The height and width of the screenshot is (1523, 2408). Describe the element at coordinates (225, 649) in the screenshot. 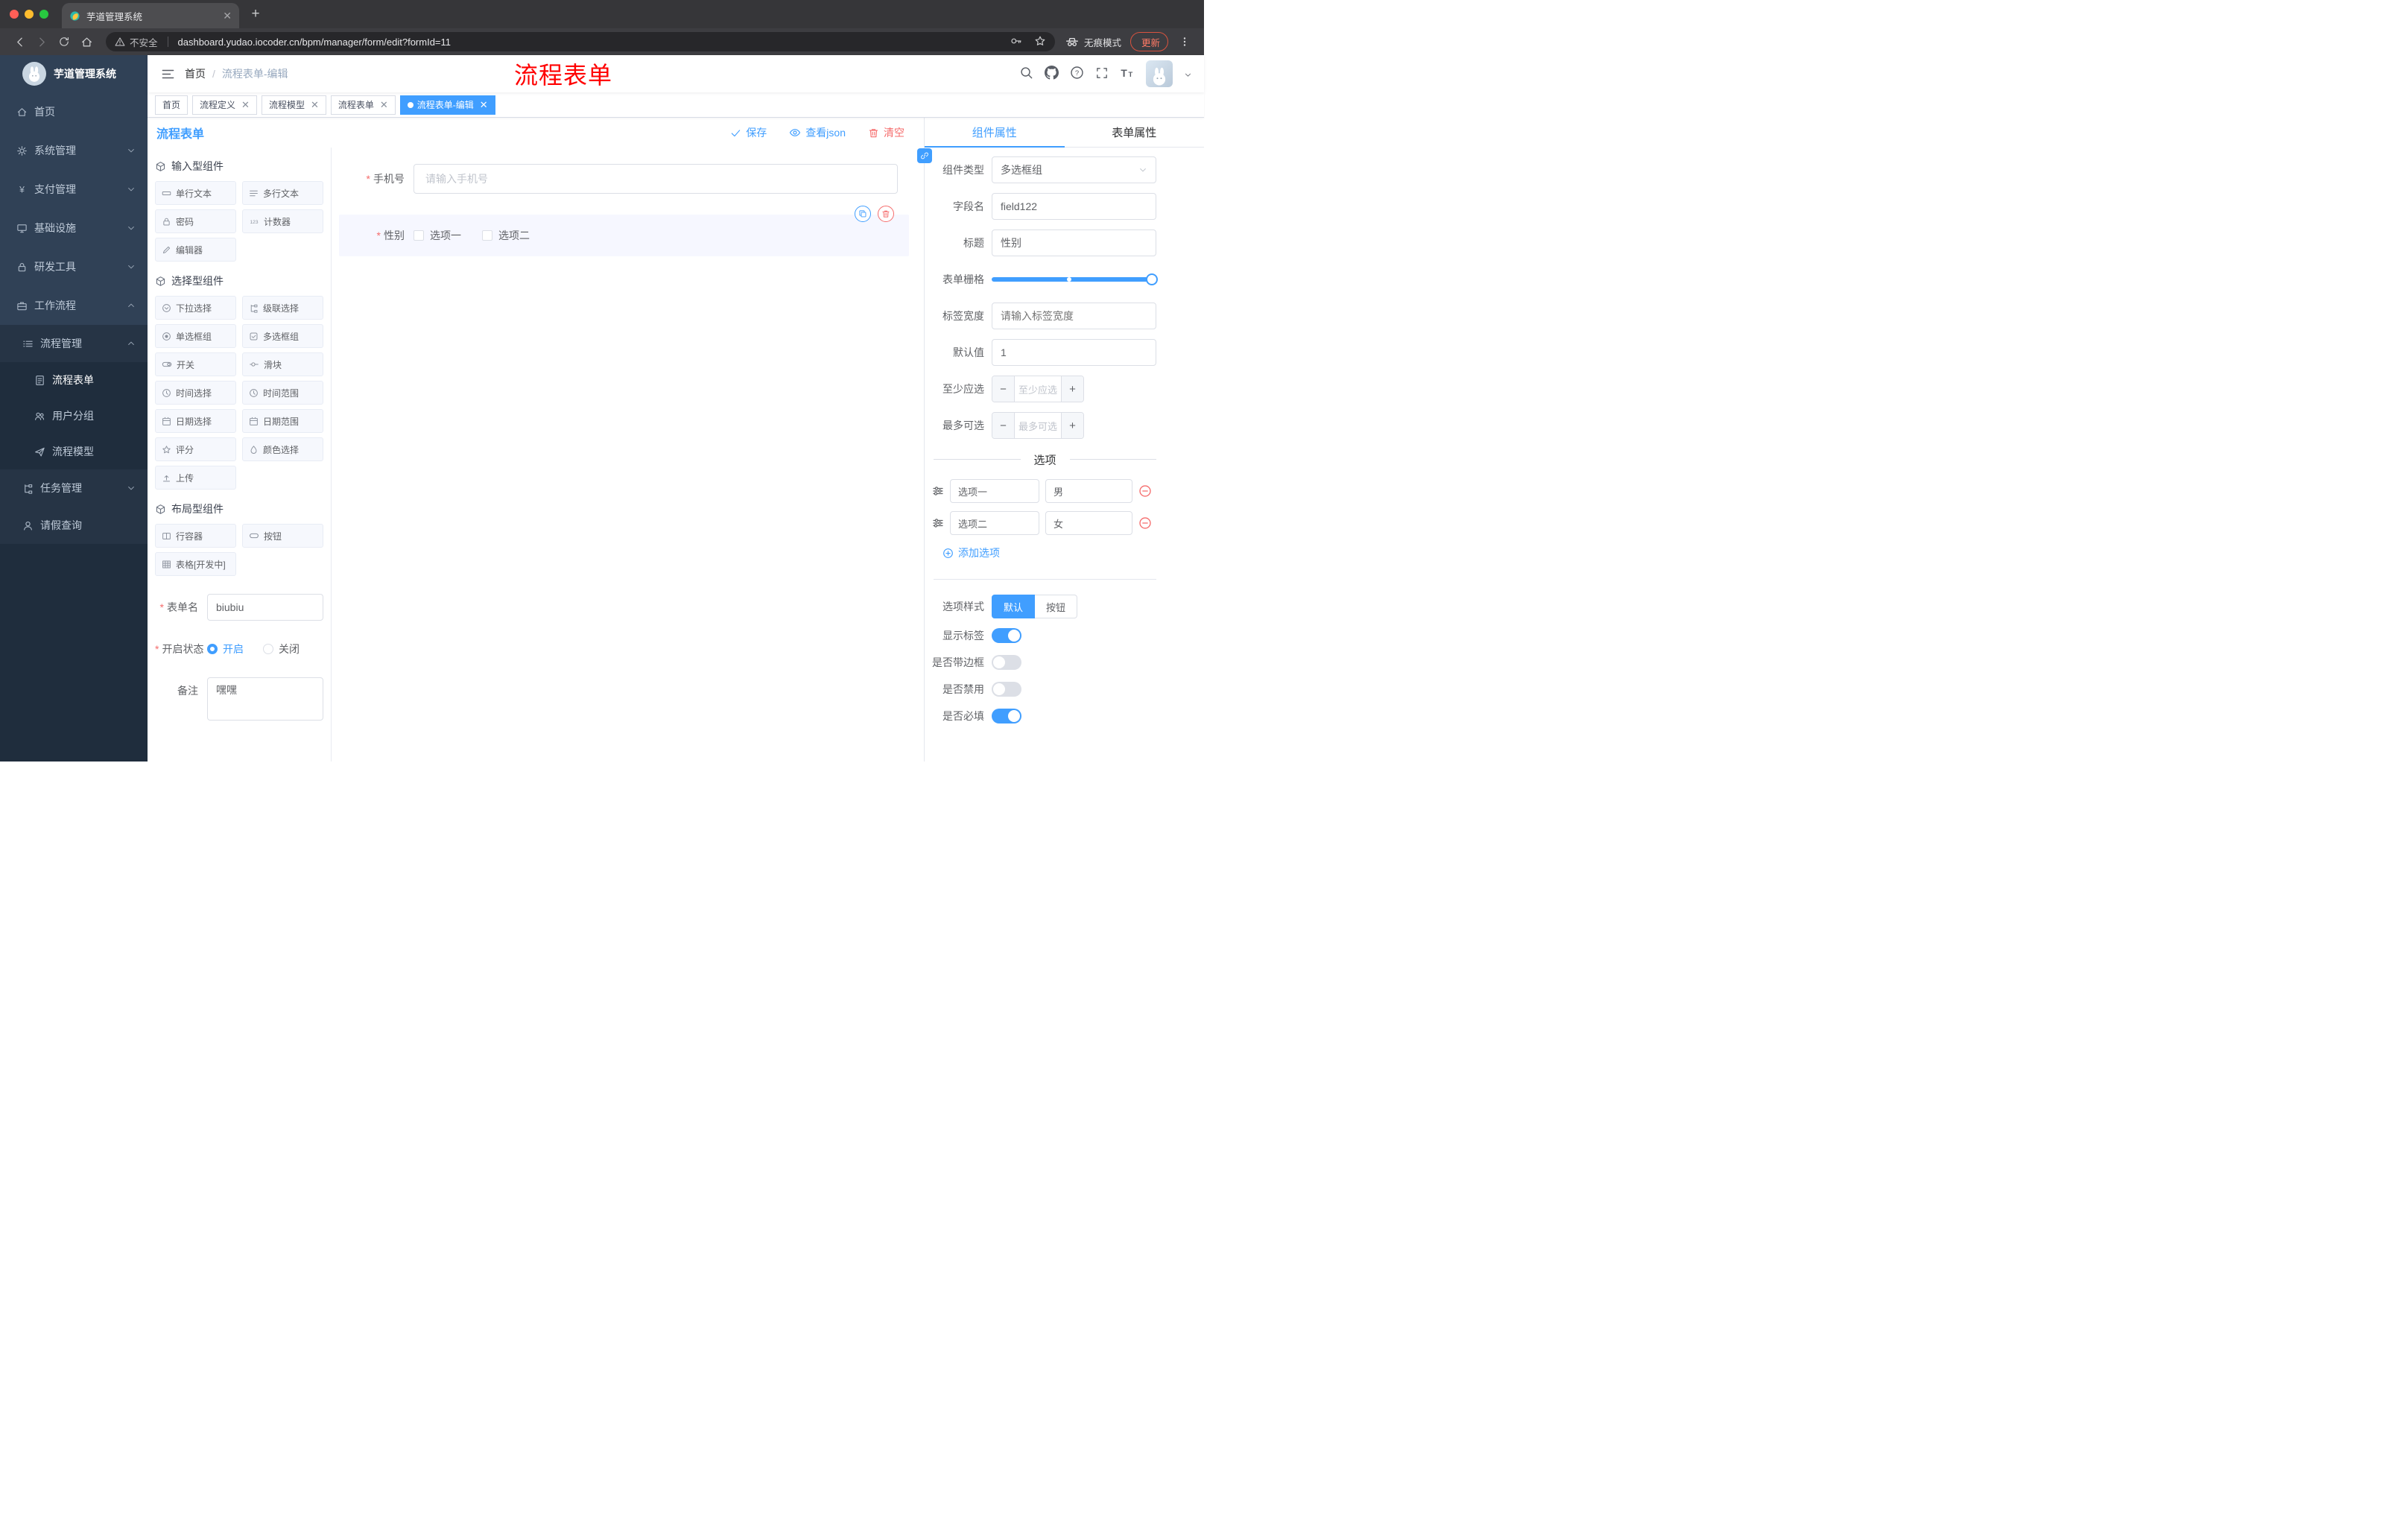

I see `status-on-radio: 开启` at that location.